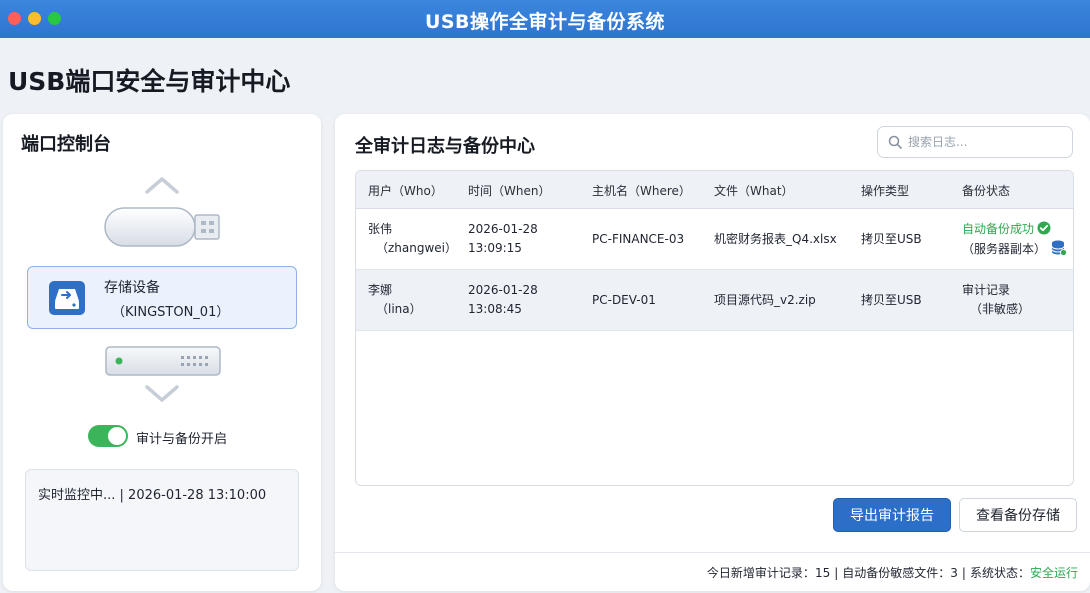 Image resolution: width=1090 pixels, height=593 pixels. What do you see at coordinates (638, 239) in the screenshot?
I see `cell-host: PC-FINANCE-03` at bounding box center [638, 239].